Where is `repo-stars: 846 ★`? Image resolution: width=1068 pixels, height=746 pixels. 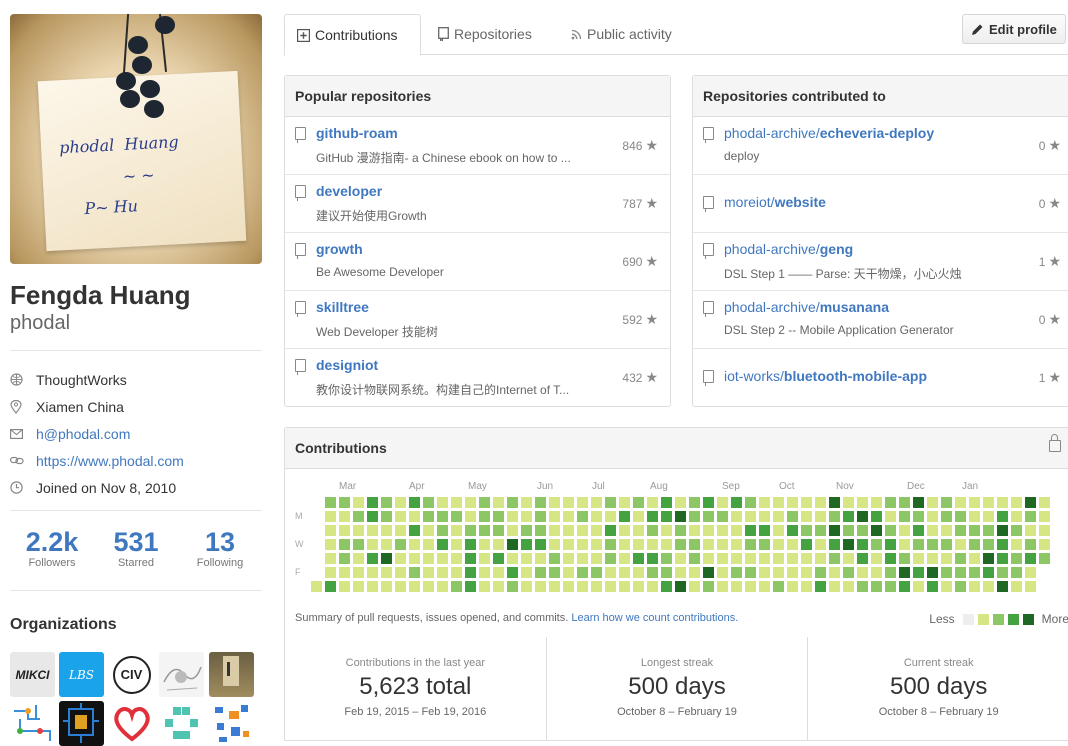
repo-stars: 846 ★ is located at coordinates (640, 145).